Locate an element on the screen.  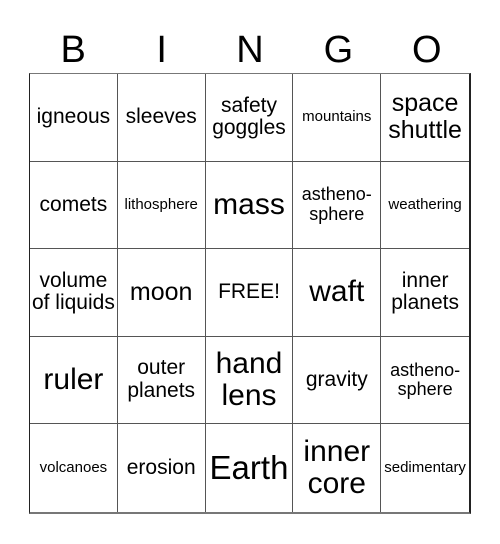
bingo-cell: outer planets is located at coordinates (161, 380).